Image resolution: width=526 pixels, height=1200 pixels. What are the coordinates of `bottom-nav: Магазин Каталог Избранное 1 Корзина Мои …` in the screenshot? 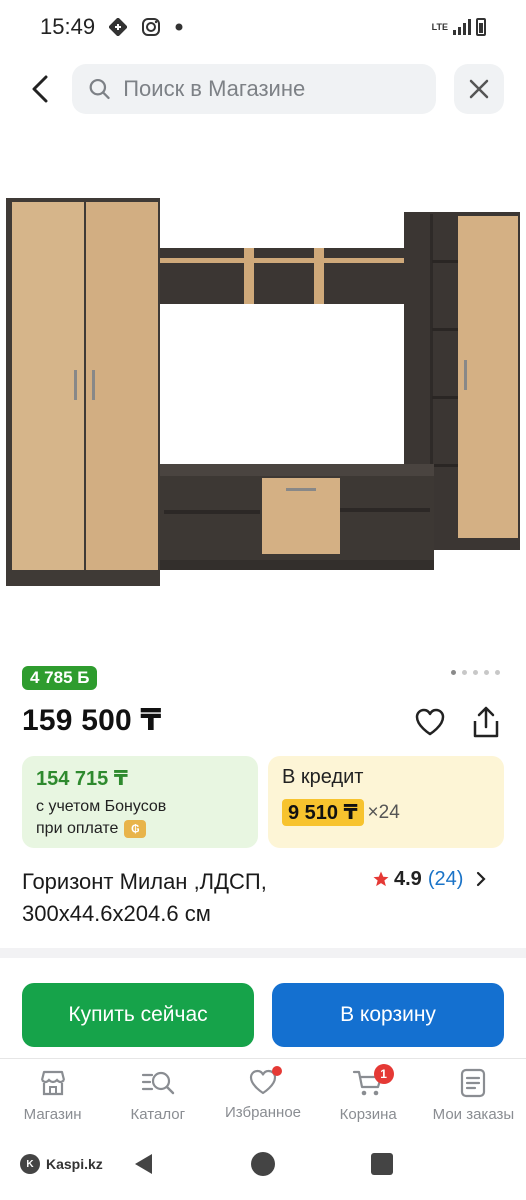 It's located at (263, 1098).